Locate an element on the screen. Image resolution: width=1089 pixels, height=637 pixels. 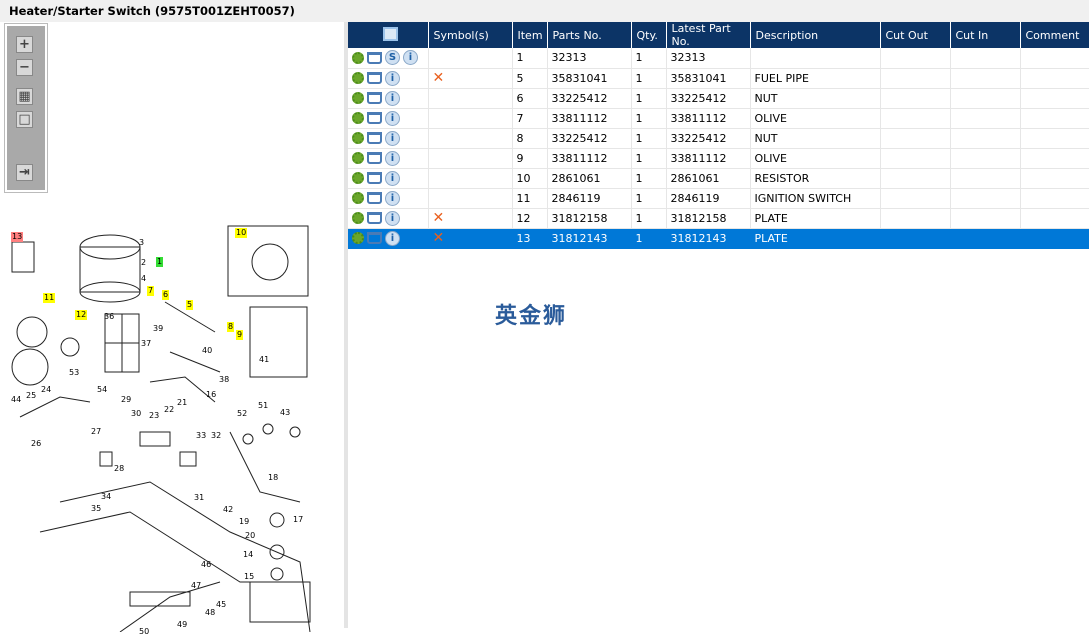
callout-6: 6 is located at coordinates (166, 295).